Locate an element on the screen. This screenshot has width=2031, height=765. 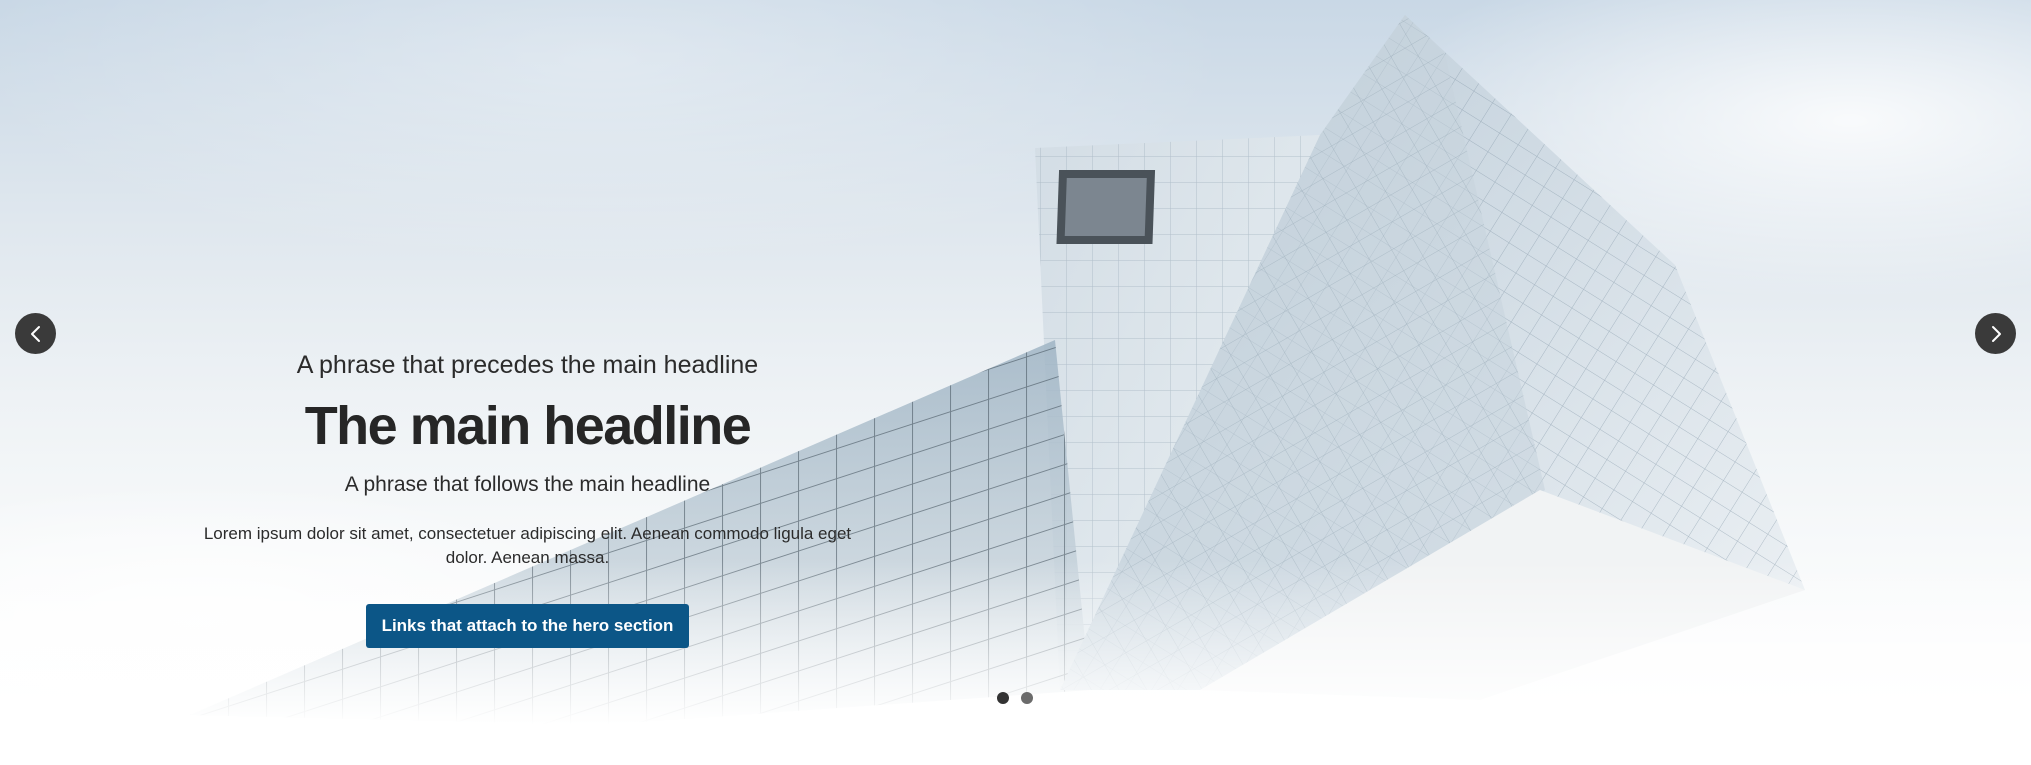
post-headline: A phrase that follows the main headline is located at coordinates (527, 484).